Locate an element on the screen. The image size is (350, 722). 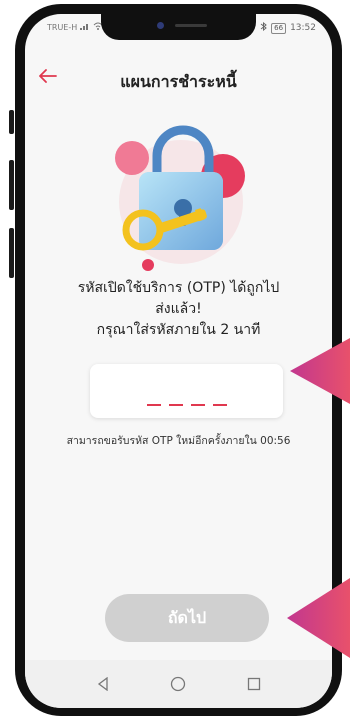
status-bar-left: TRUE-H is located at coordinates (75, 27).